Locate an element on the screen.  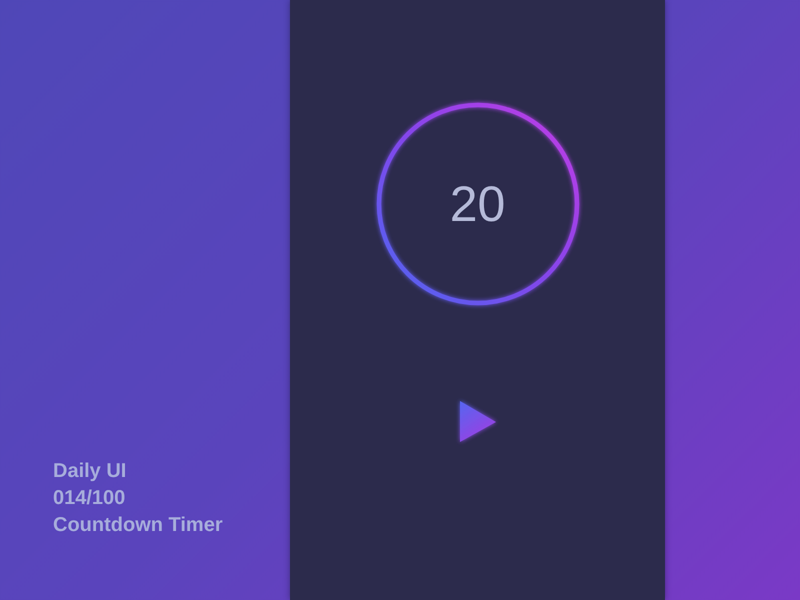
caption-line: 014/100 is located at coordinates (89, 498).